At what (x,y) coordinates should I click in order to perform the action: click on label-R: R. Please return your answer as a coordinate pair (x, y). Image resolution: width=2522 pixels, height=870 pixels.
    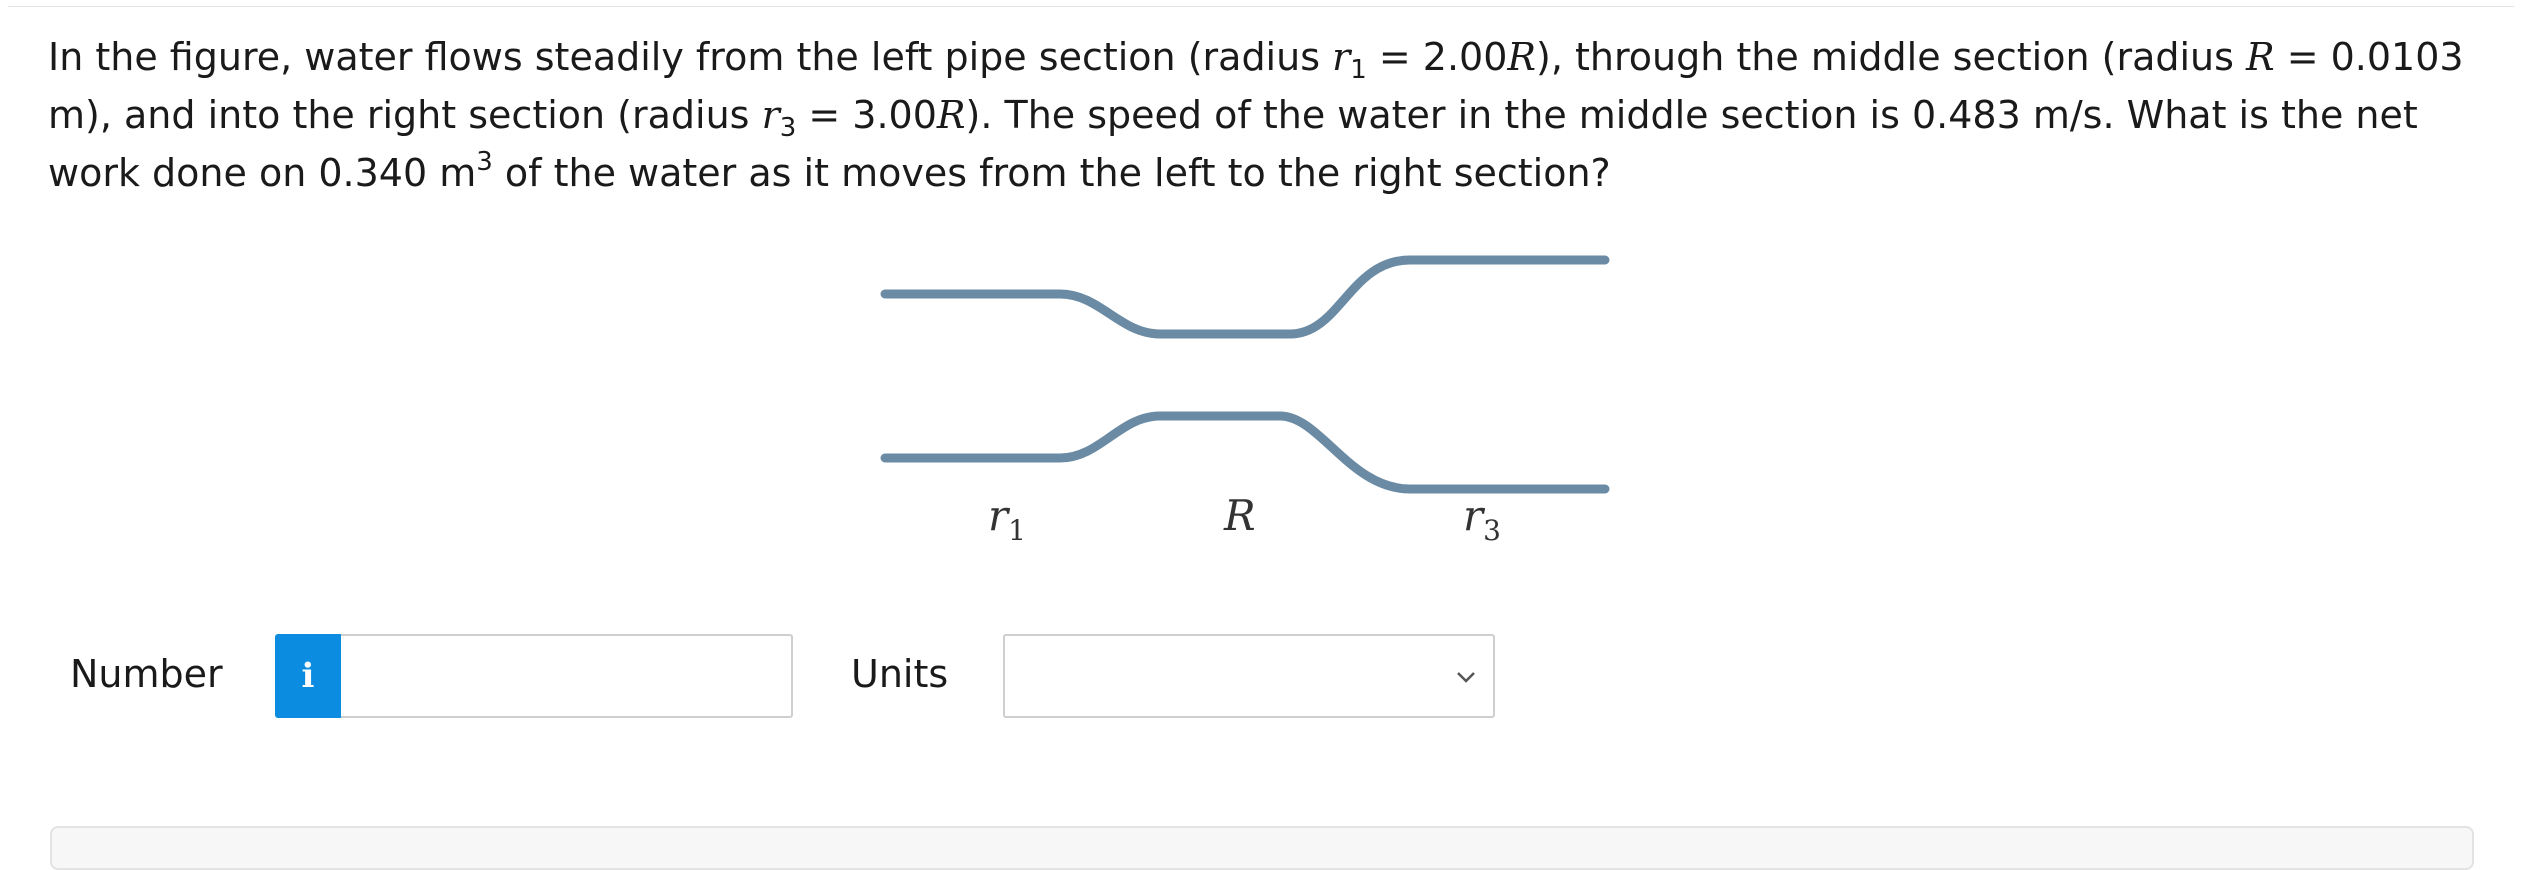
    Looking at the image, I should click on (1240, 515).